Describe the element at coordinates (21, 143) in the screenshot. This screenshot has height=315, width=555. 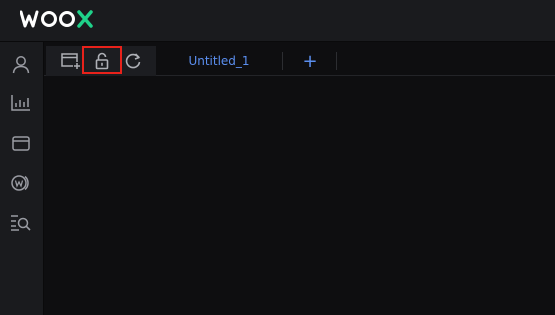
I see `wallet-icon` at that location.